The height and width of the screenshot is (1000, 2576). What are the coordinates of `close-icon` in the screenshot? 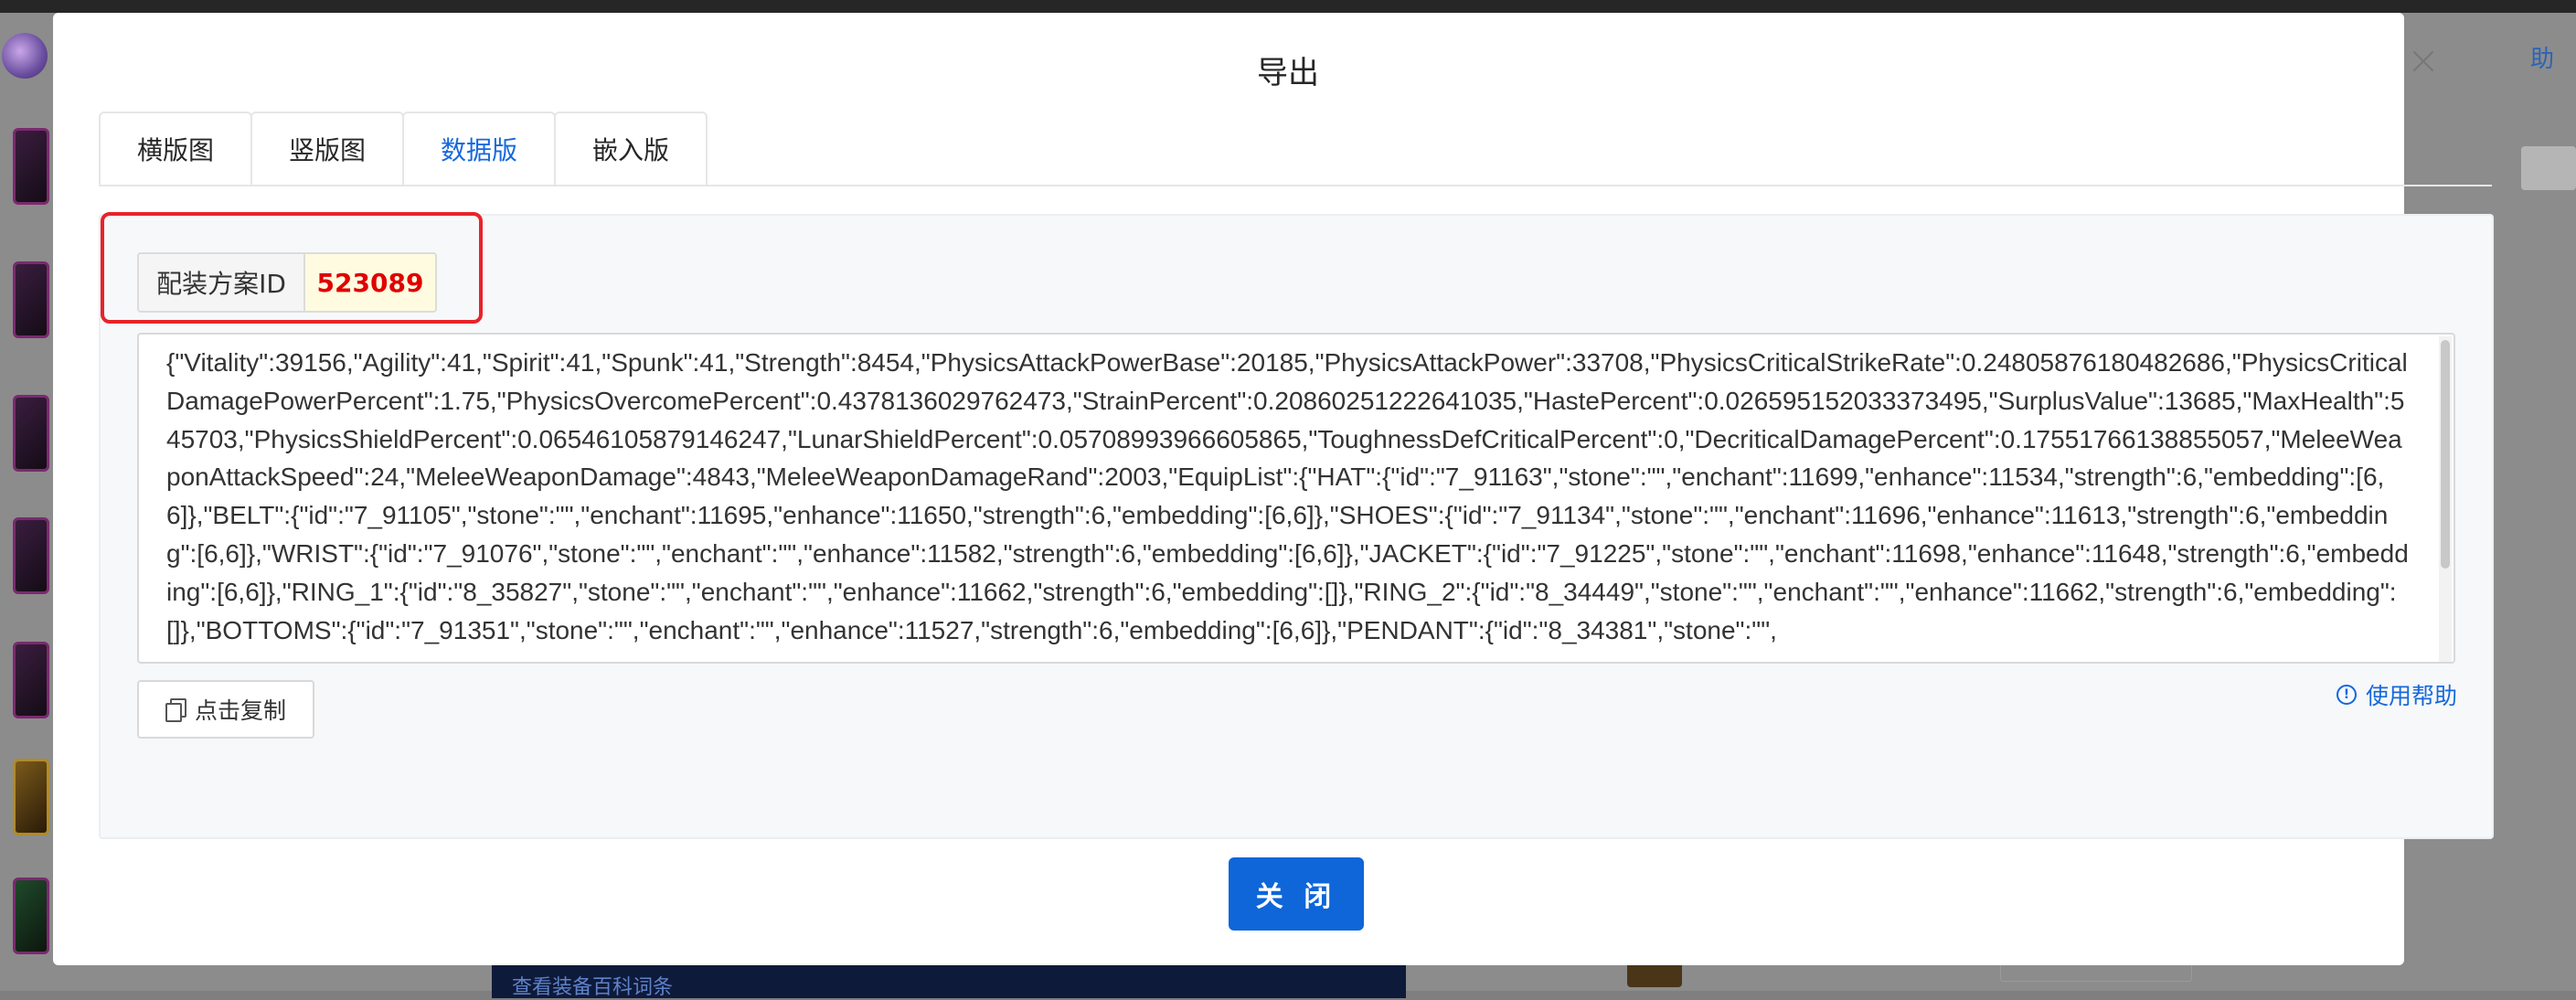 It's located at (2423, 62).